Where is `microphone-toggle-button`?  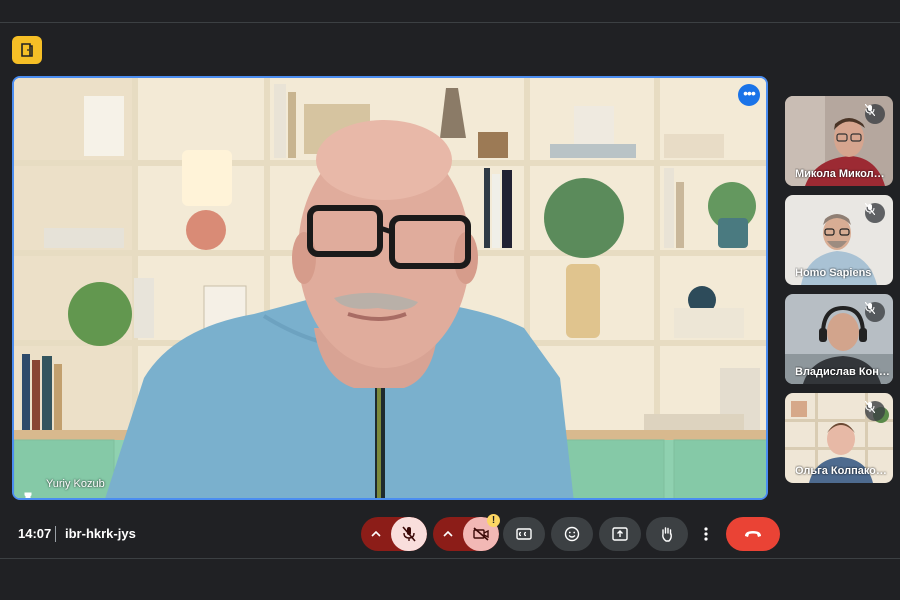
microphone-toggle-button is located at coordinates (409, 534).